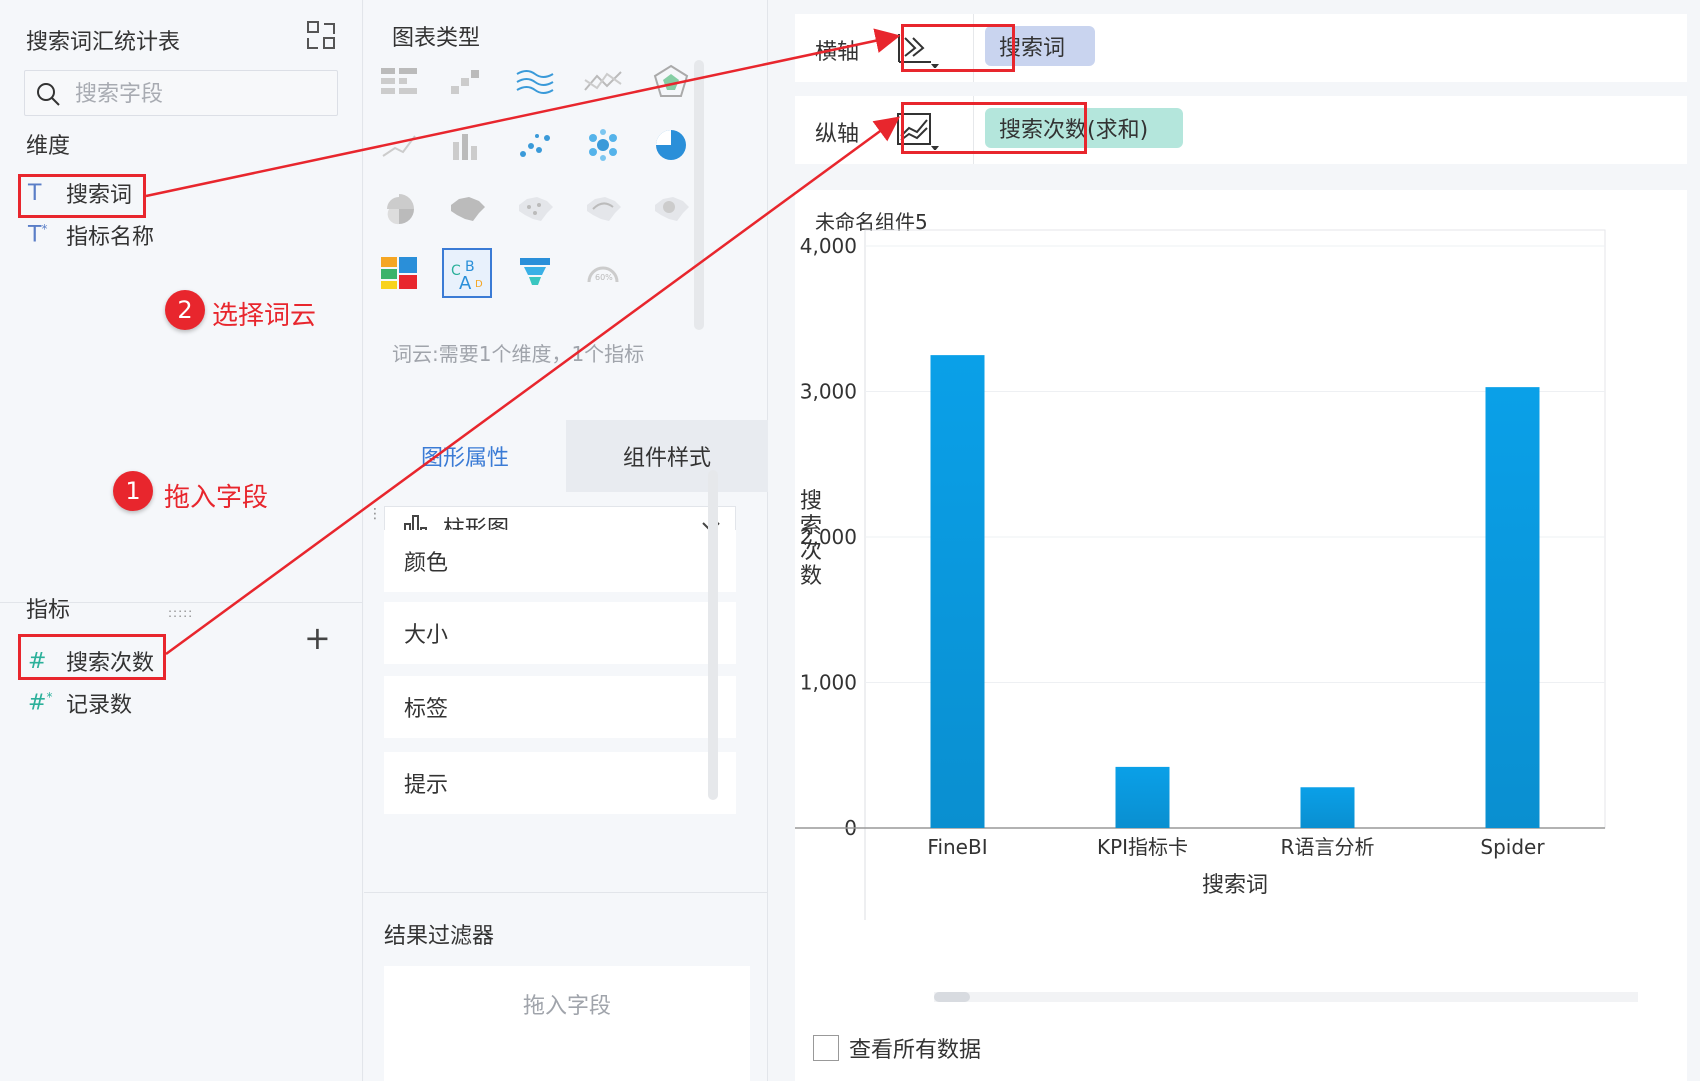  I want to click on prop-tooltip: 提示, so click(560, 783).